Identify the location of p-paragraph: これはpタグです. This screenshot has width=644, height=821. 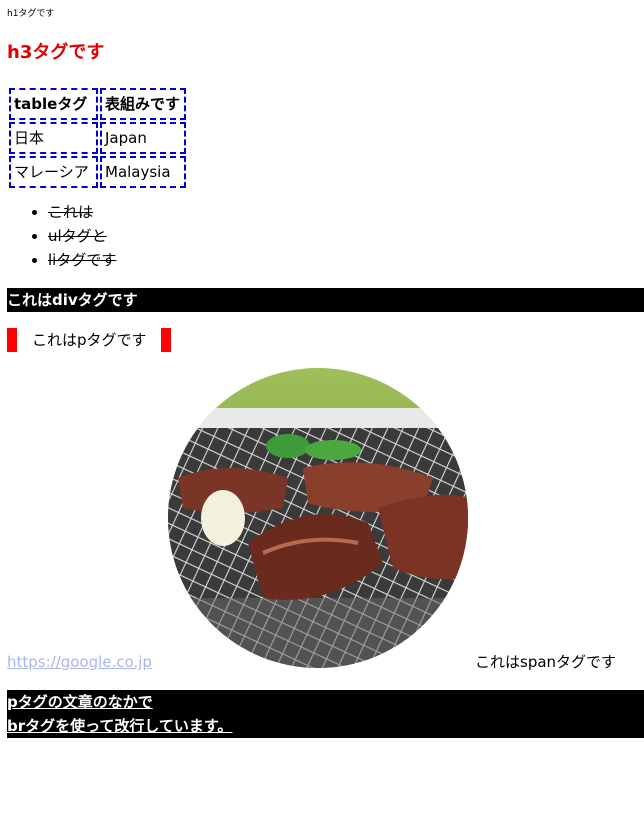
(89, 340).